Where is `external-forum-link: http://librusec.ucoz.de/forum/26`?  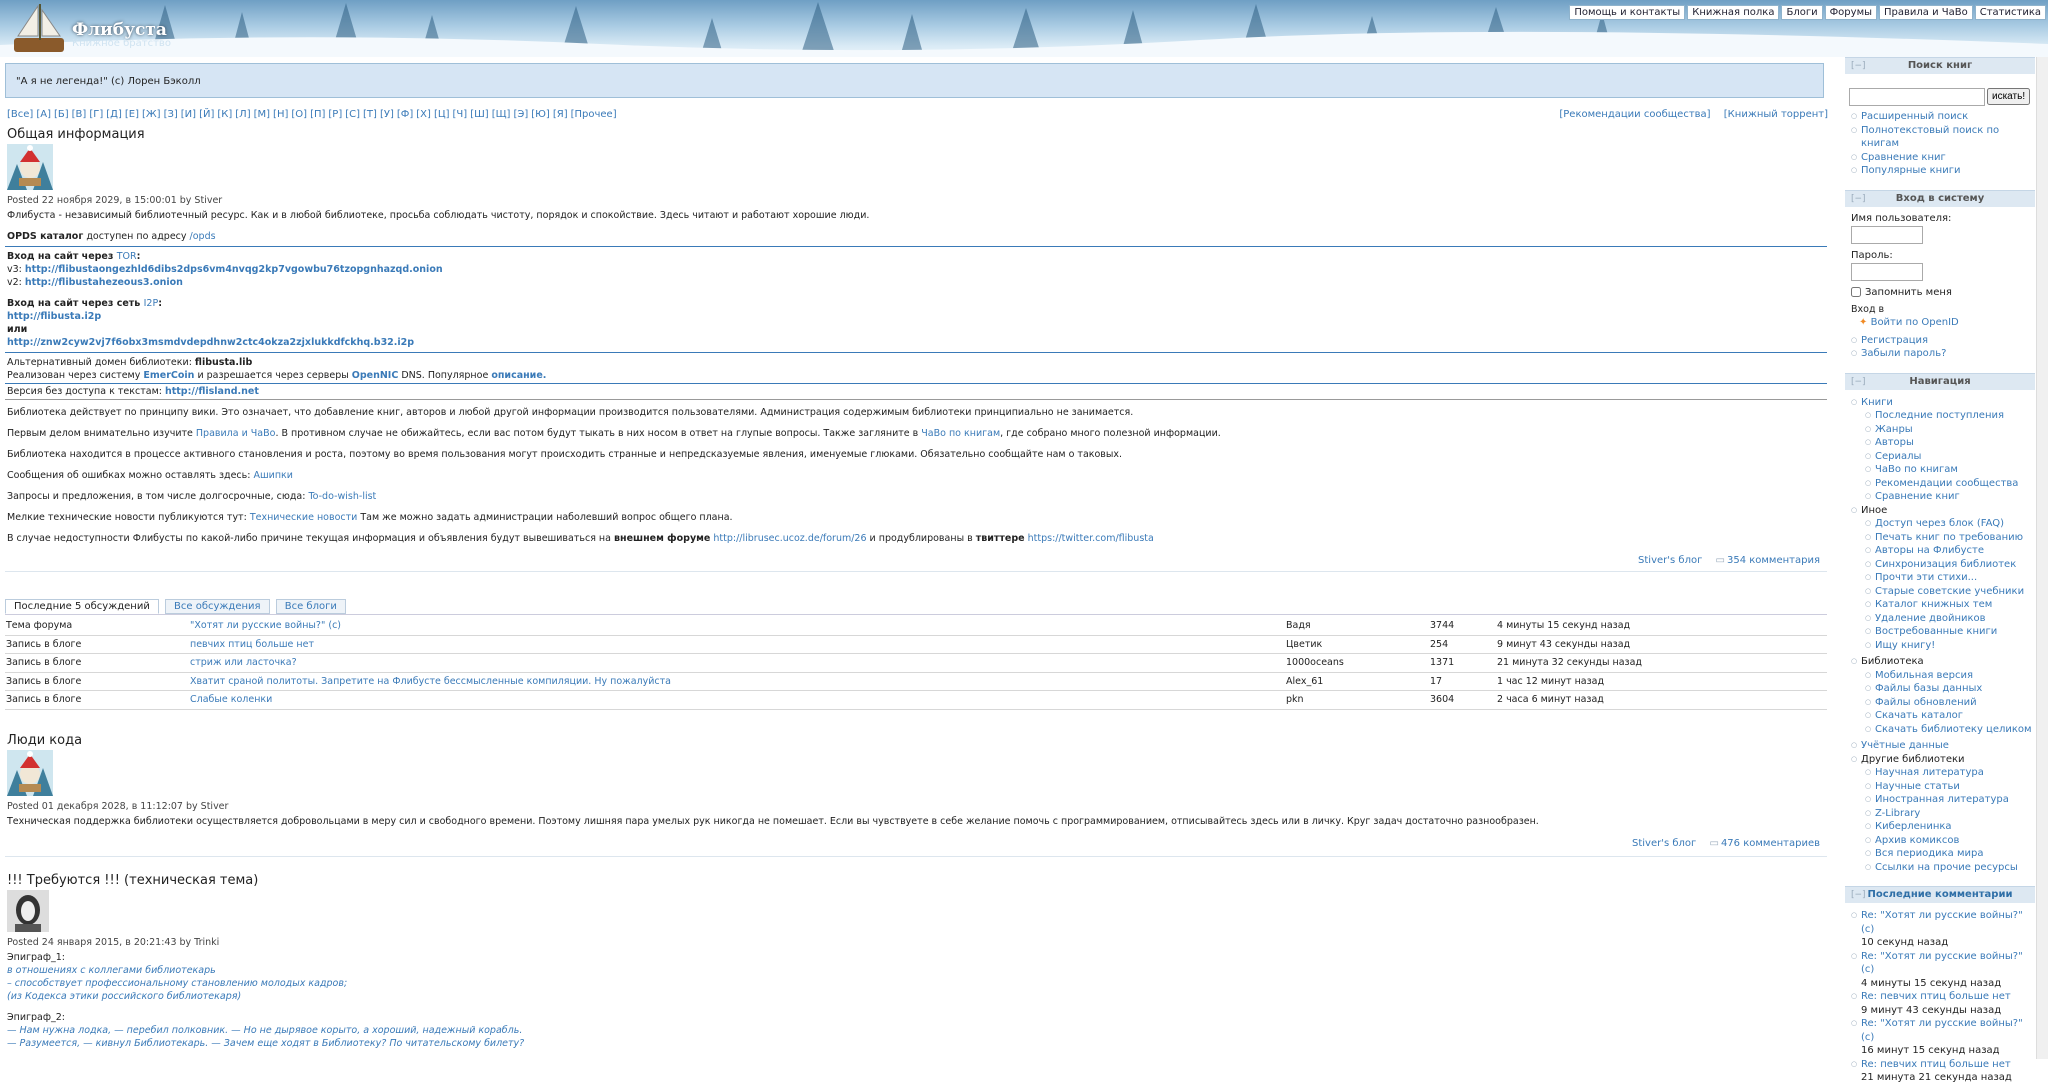 external-forum-link: http://librusec.ucoz.de/forum/26 is located at coordinates (789, 538).